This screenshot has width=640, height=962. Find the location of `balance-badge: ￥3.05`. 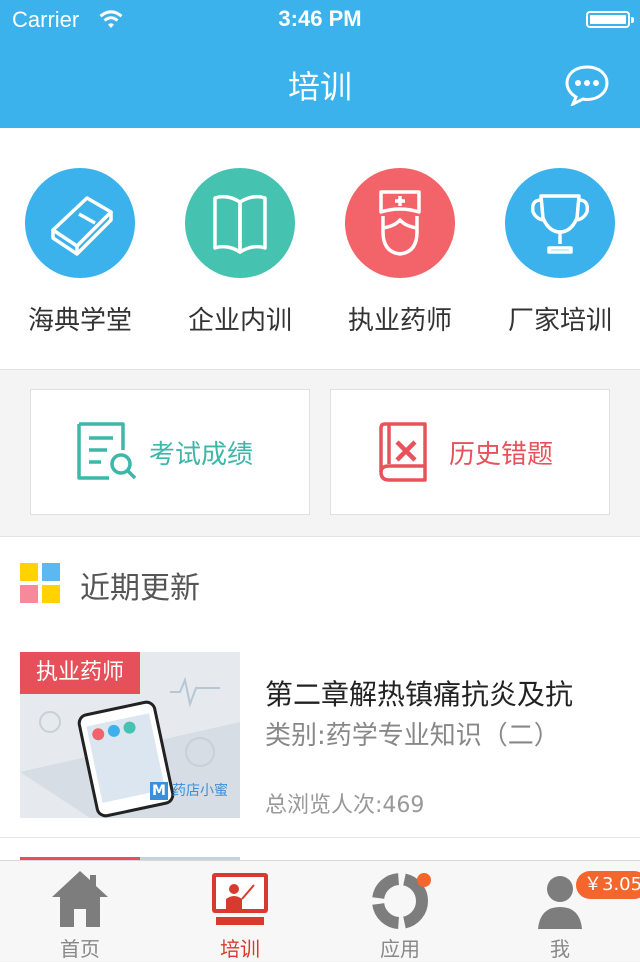

balance-badge: ￥3.05 is located at coordinates (608, 885).